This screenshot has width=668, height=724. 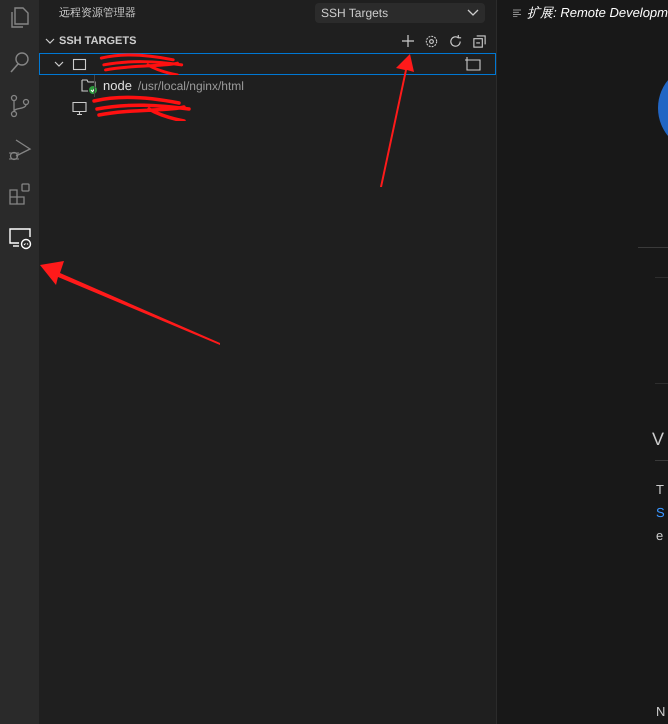 I want to click on section-header: SSH TARGETS, so click(x=90, y=41).